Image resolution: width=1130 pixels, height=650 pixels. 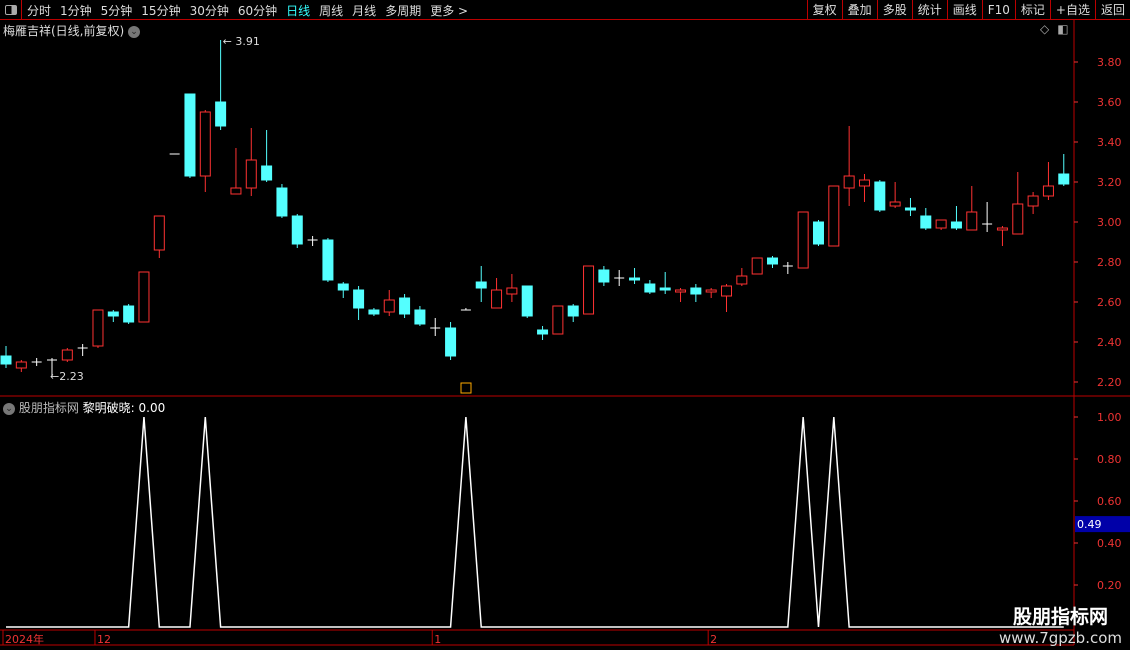 What do you see at coordinates (466, 388) in the screenshot?
I see `marker-icon` at bounding box center [466, 388].